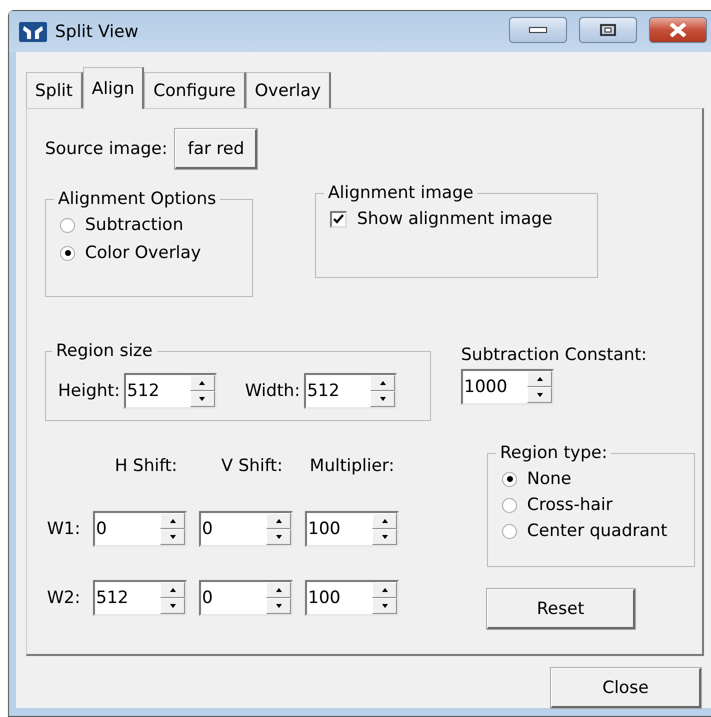  I want to click on row-label: W1:, so click(64, 528).